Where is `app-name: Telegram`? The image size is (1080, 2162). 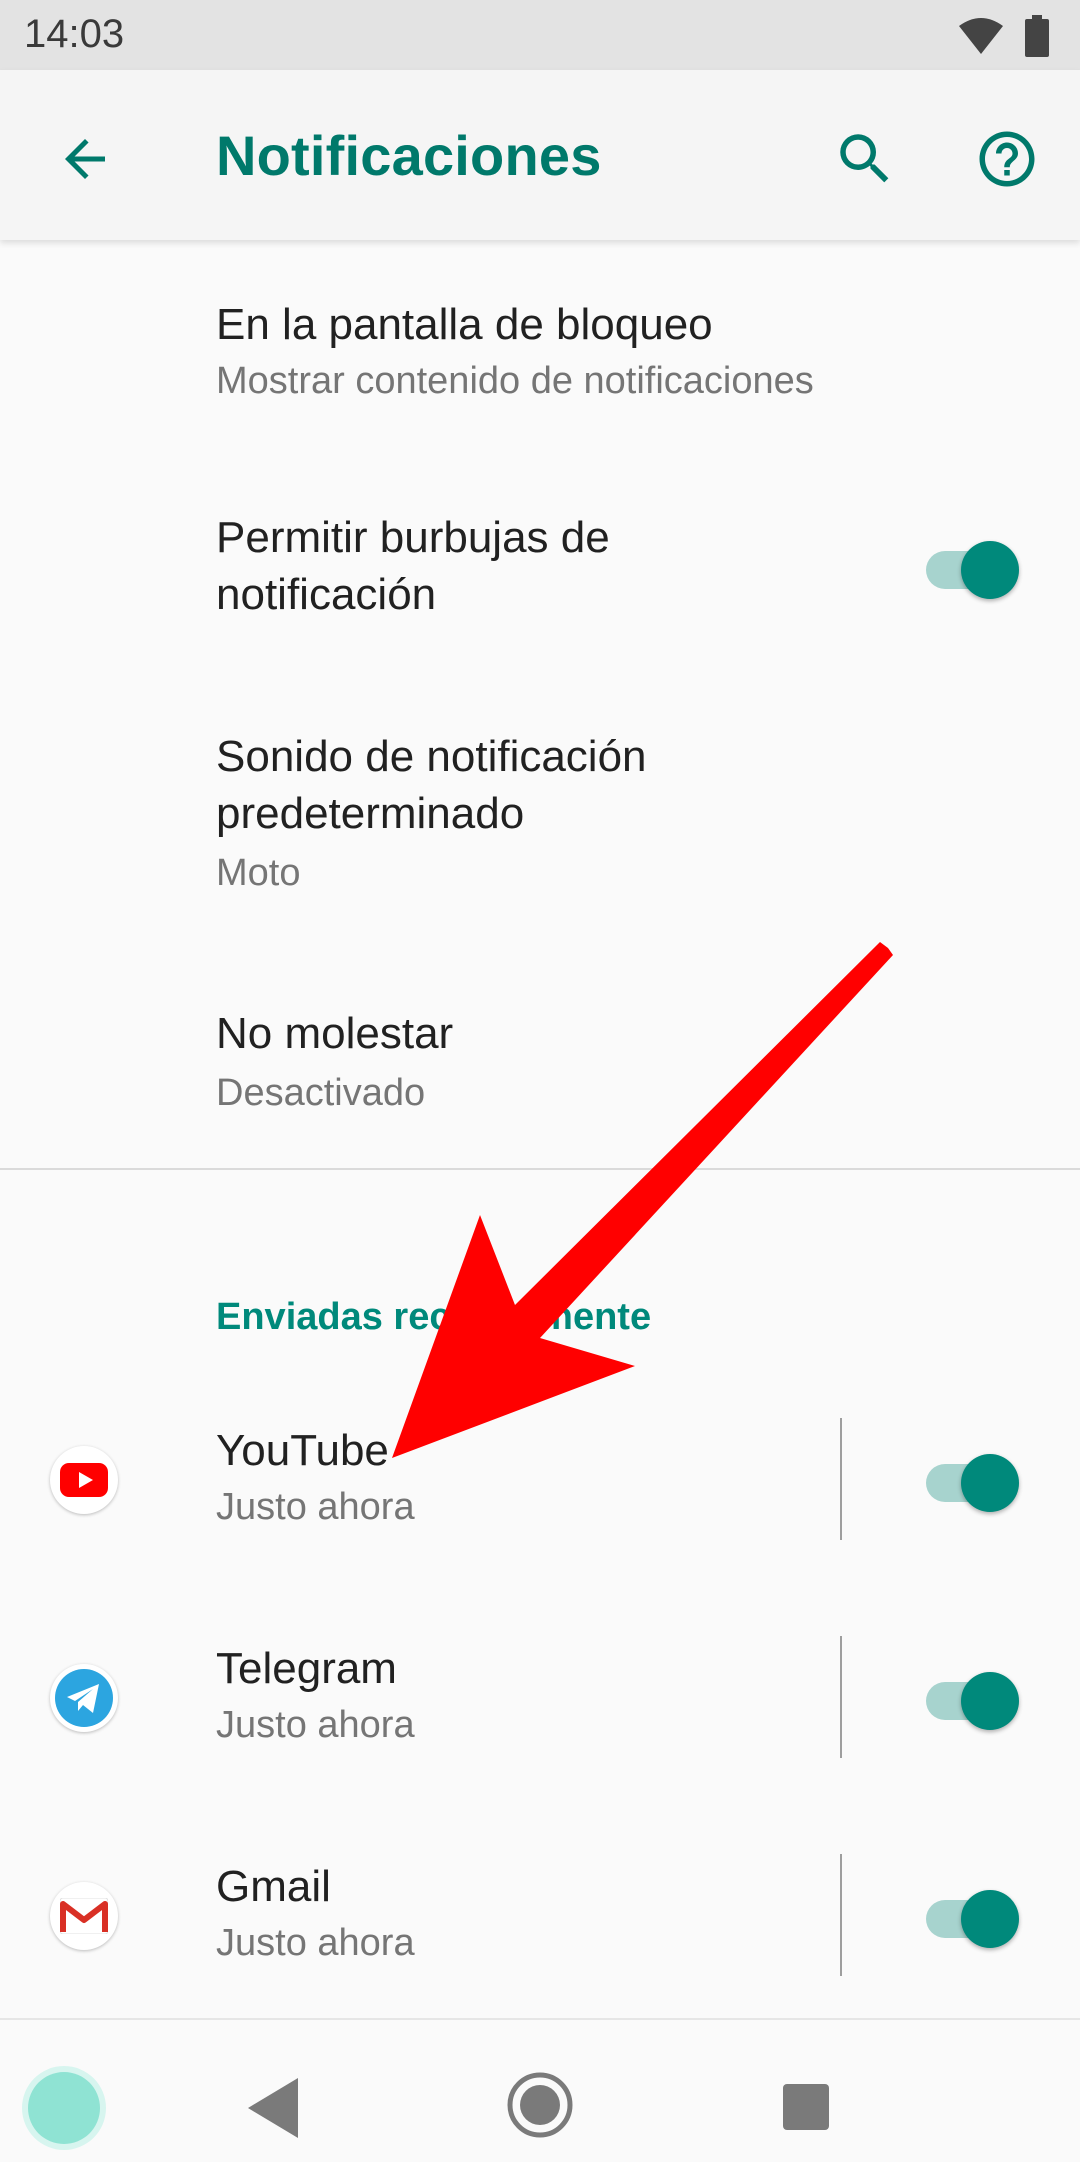 app-name: Telegram is located at coordinates (306, 1668).